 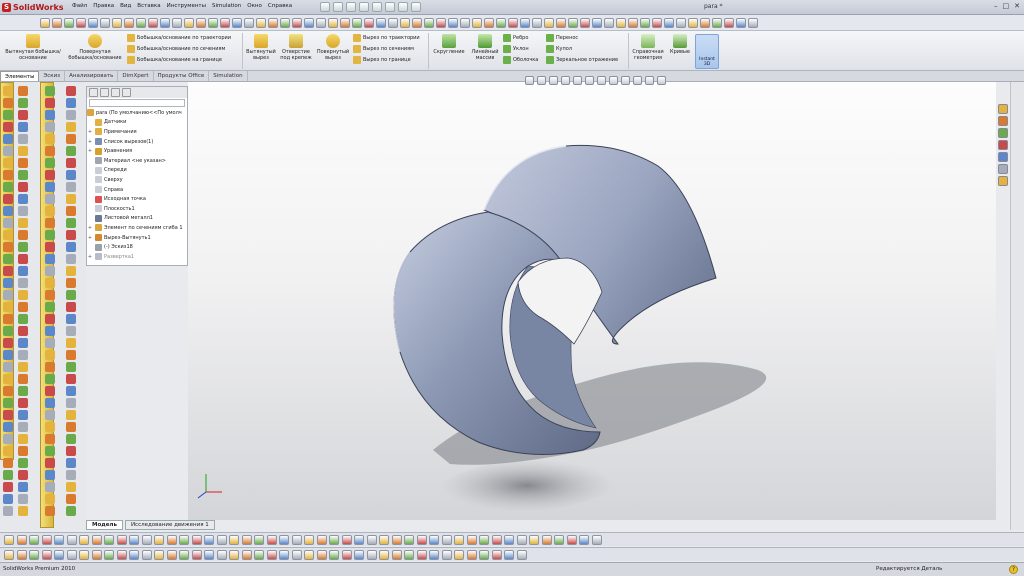 What do you see at coordinates (125, 6) in the screenshot?
I see `menu-view: Вид` at bounding box center [125, 6].